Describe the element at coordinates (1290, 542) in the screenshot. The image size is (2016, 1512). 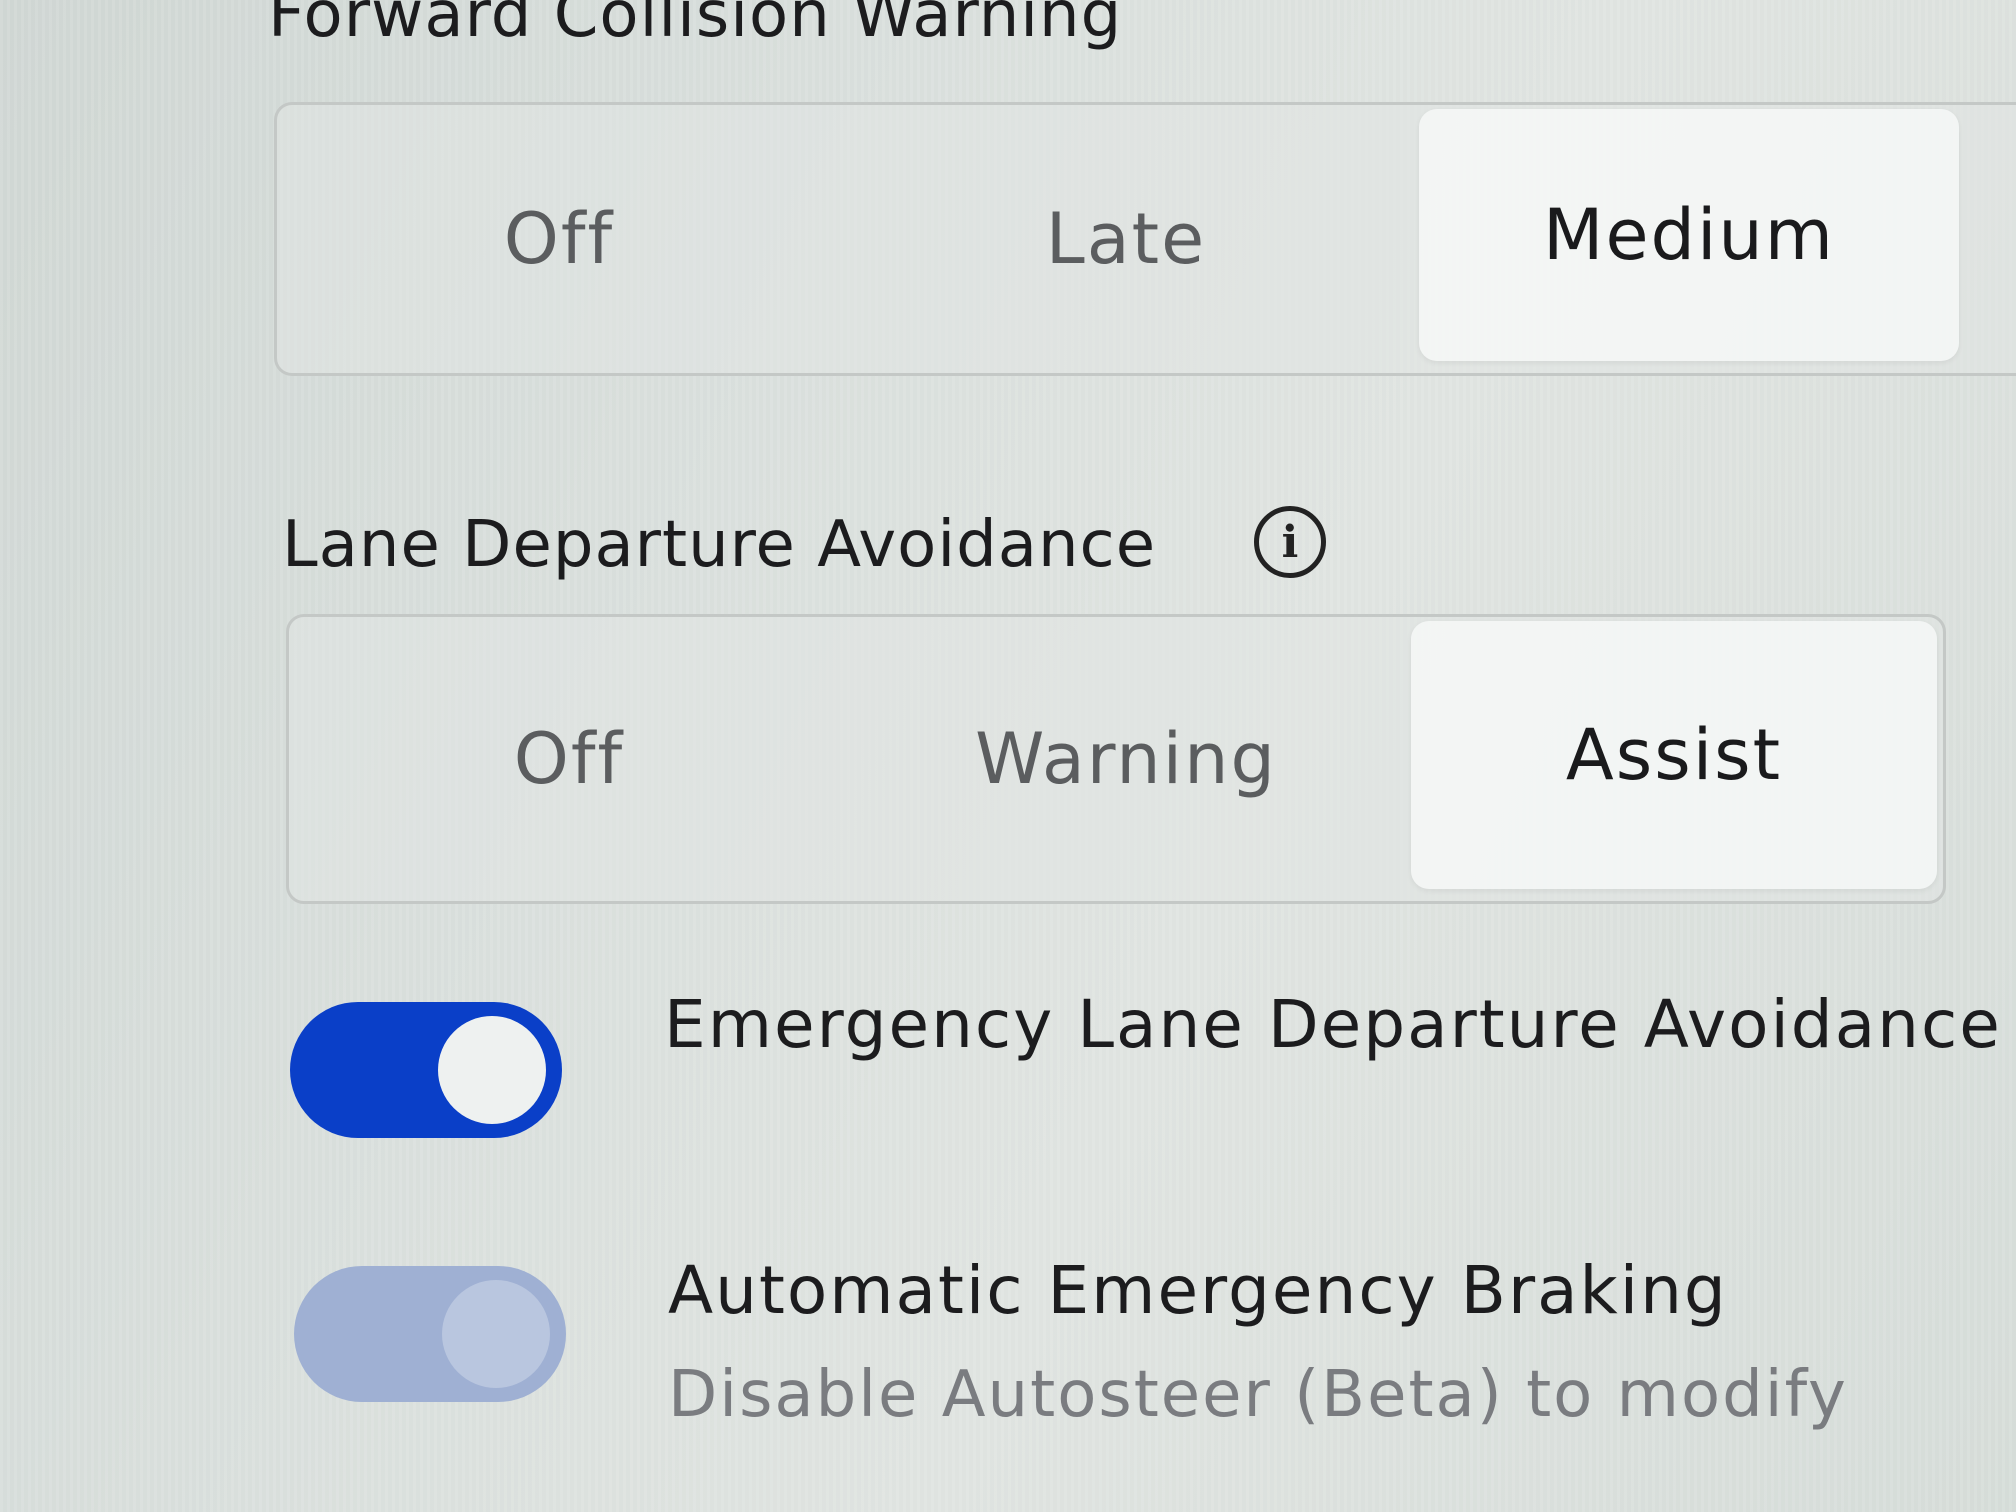
I see `info-icon: i` at that location.